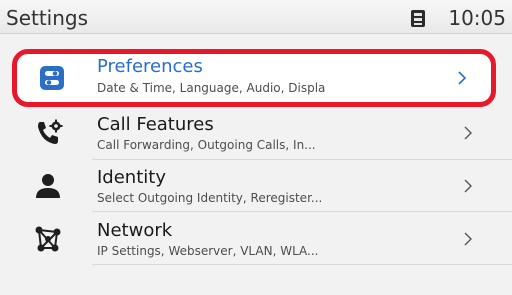  Describe the element at coordinates (135, 230) in the screenshot. I see `item-title: Network` at that location.